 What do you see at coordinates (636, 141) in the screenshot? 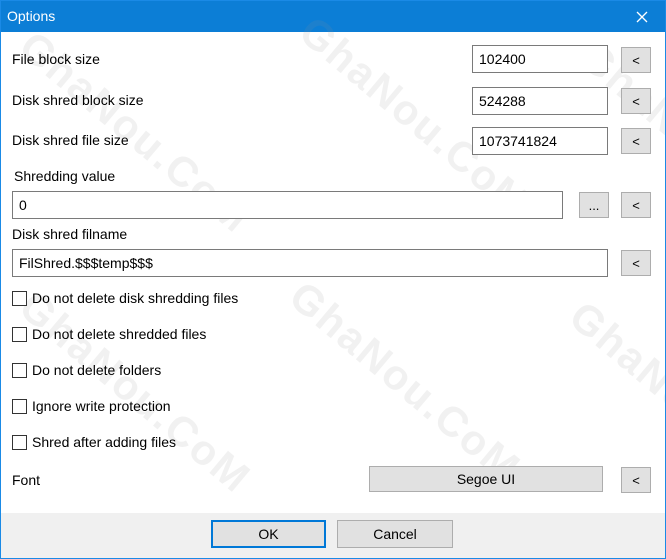
I see `disk-shred-file-size-reset-button: <` at bounding box center [636, 141].